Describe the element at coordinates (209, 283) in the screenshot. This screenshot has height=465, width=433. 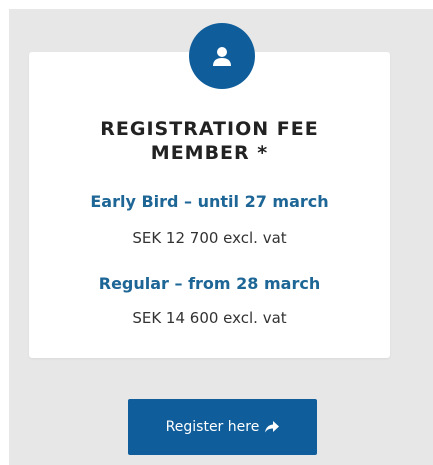
I see `tier-regular-label: Regular – from 28 march` at that location.